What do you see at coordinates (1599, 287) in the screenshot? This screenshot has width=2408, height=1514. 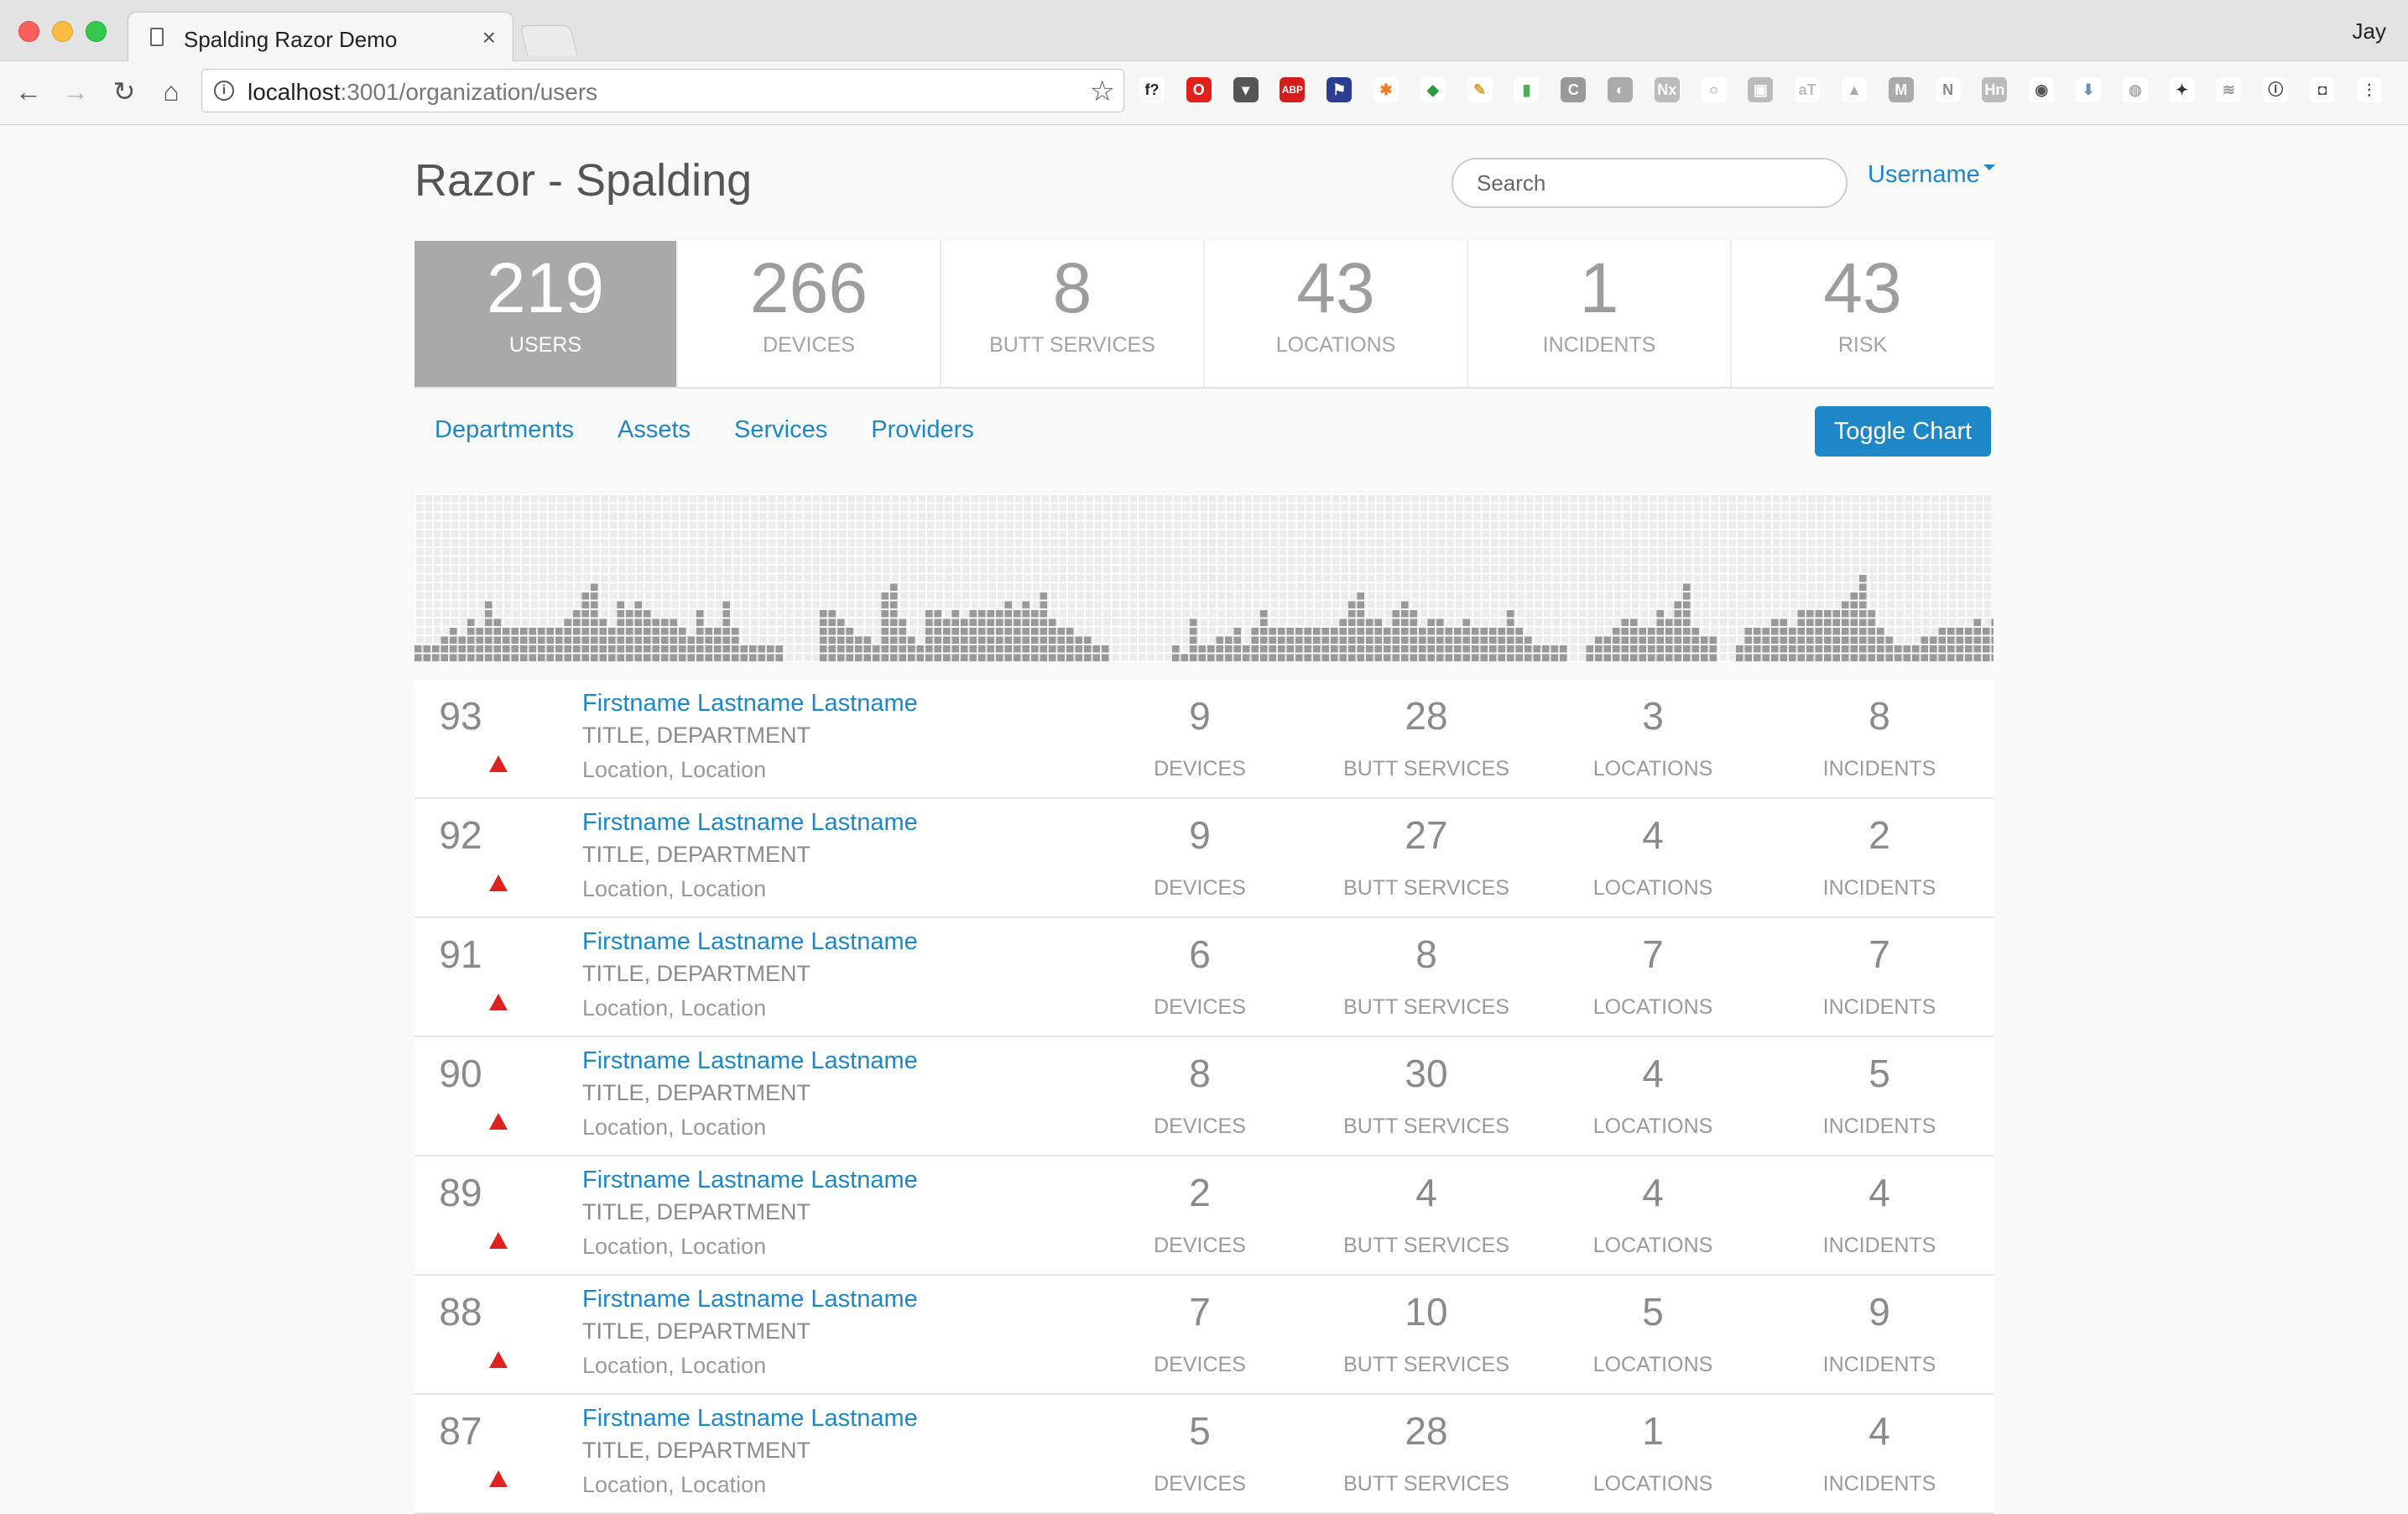 I see `stat-value: 1` at bounding box center [1599, 287].